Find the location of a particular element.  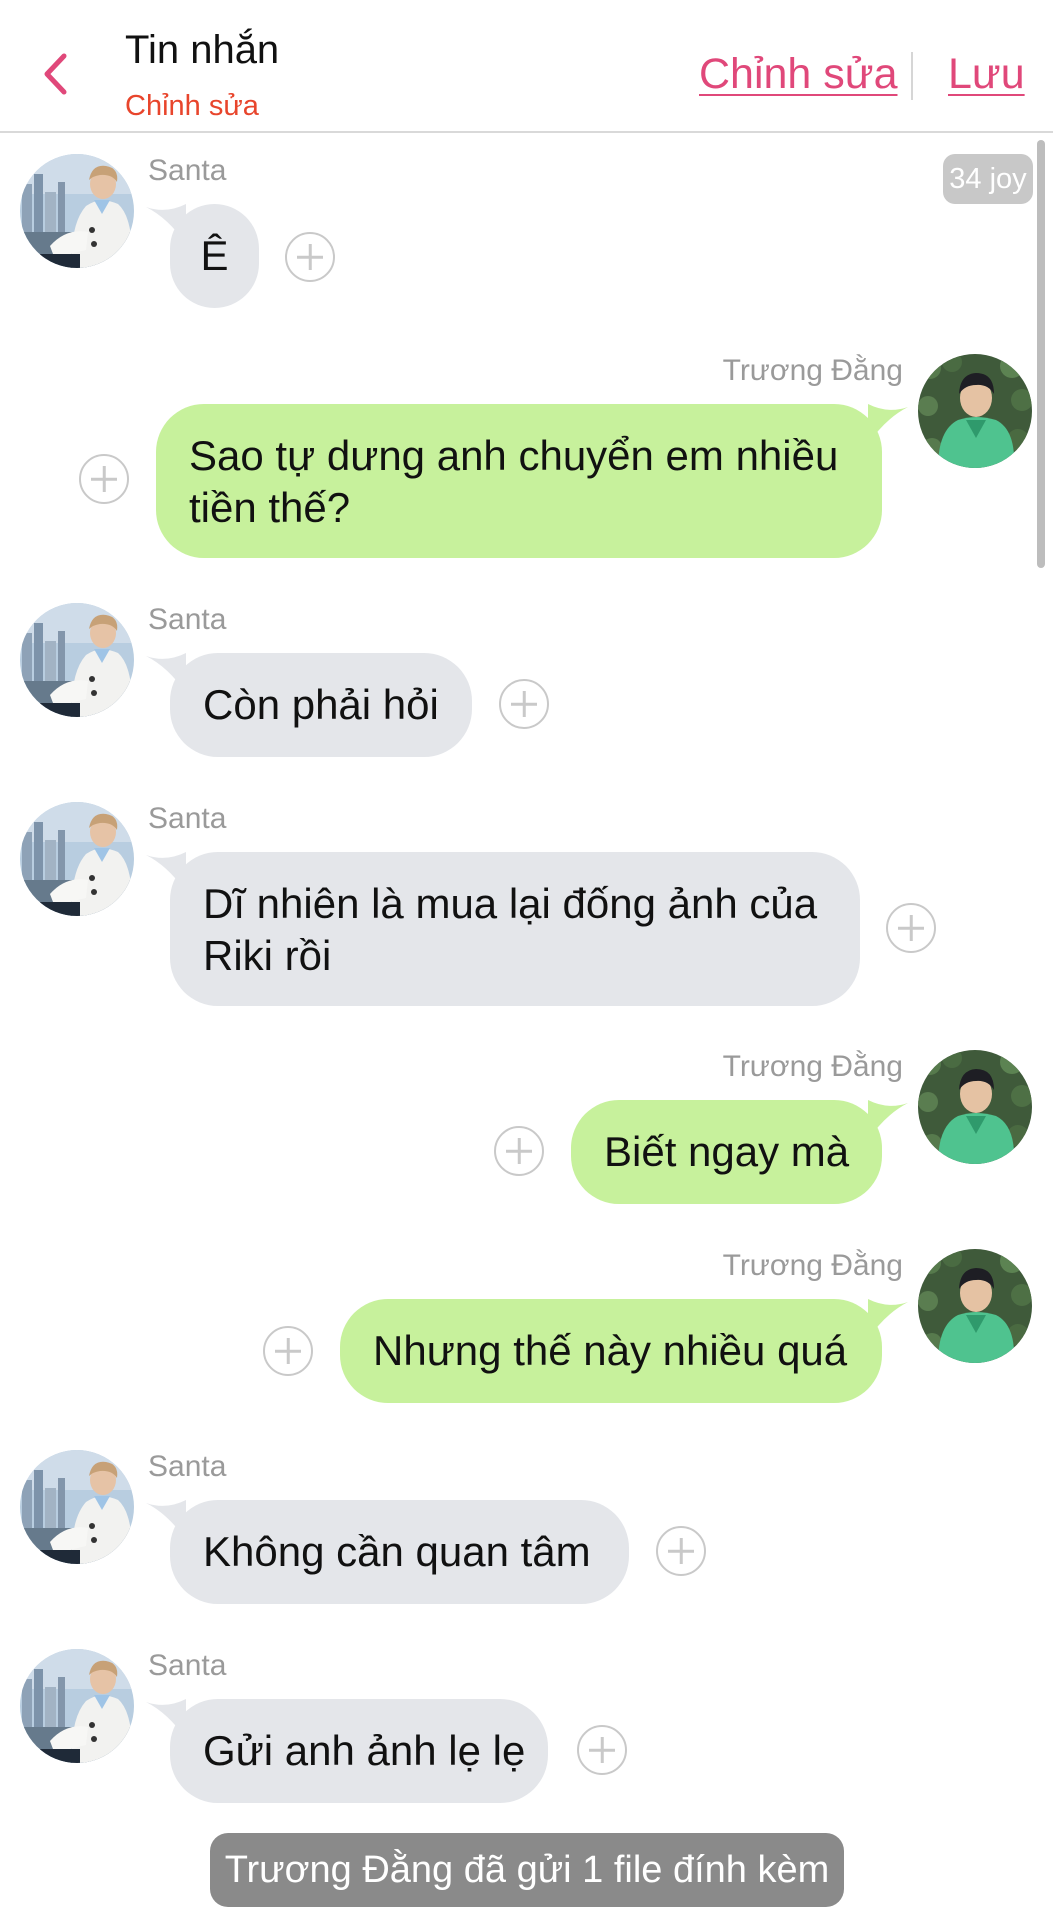

back-button is located at coordinates (55, 74).